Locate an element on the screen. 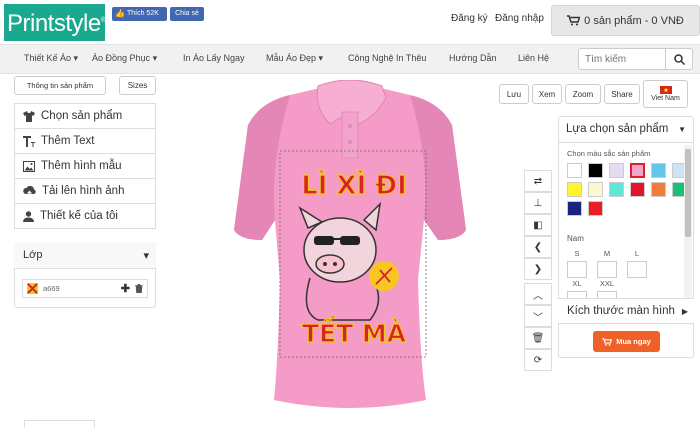 The image size is (700, 428). menu-my-designs: Thiết kế của tôi is located at coordinates (85, 216).